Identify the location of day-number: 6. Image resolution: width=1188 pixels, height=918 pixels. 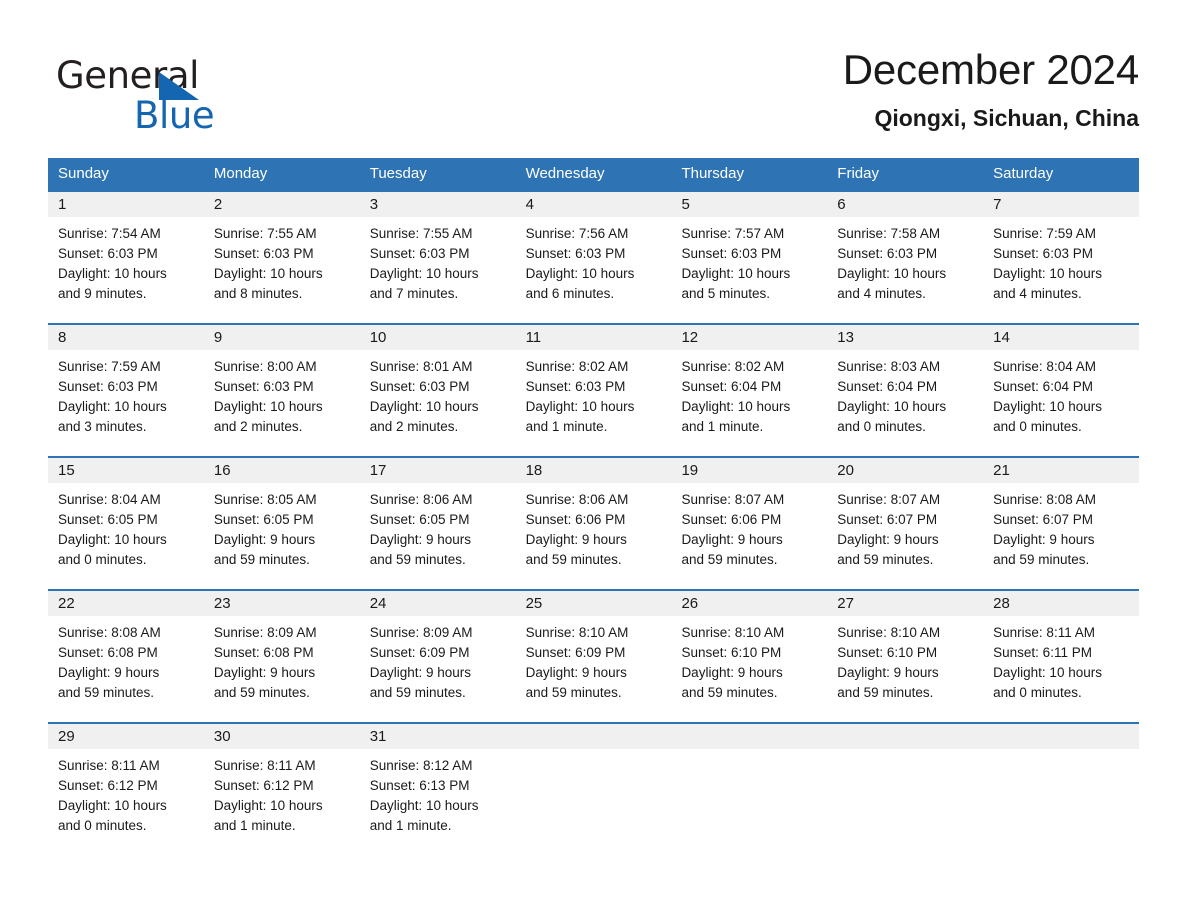
(841, 204).